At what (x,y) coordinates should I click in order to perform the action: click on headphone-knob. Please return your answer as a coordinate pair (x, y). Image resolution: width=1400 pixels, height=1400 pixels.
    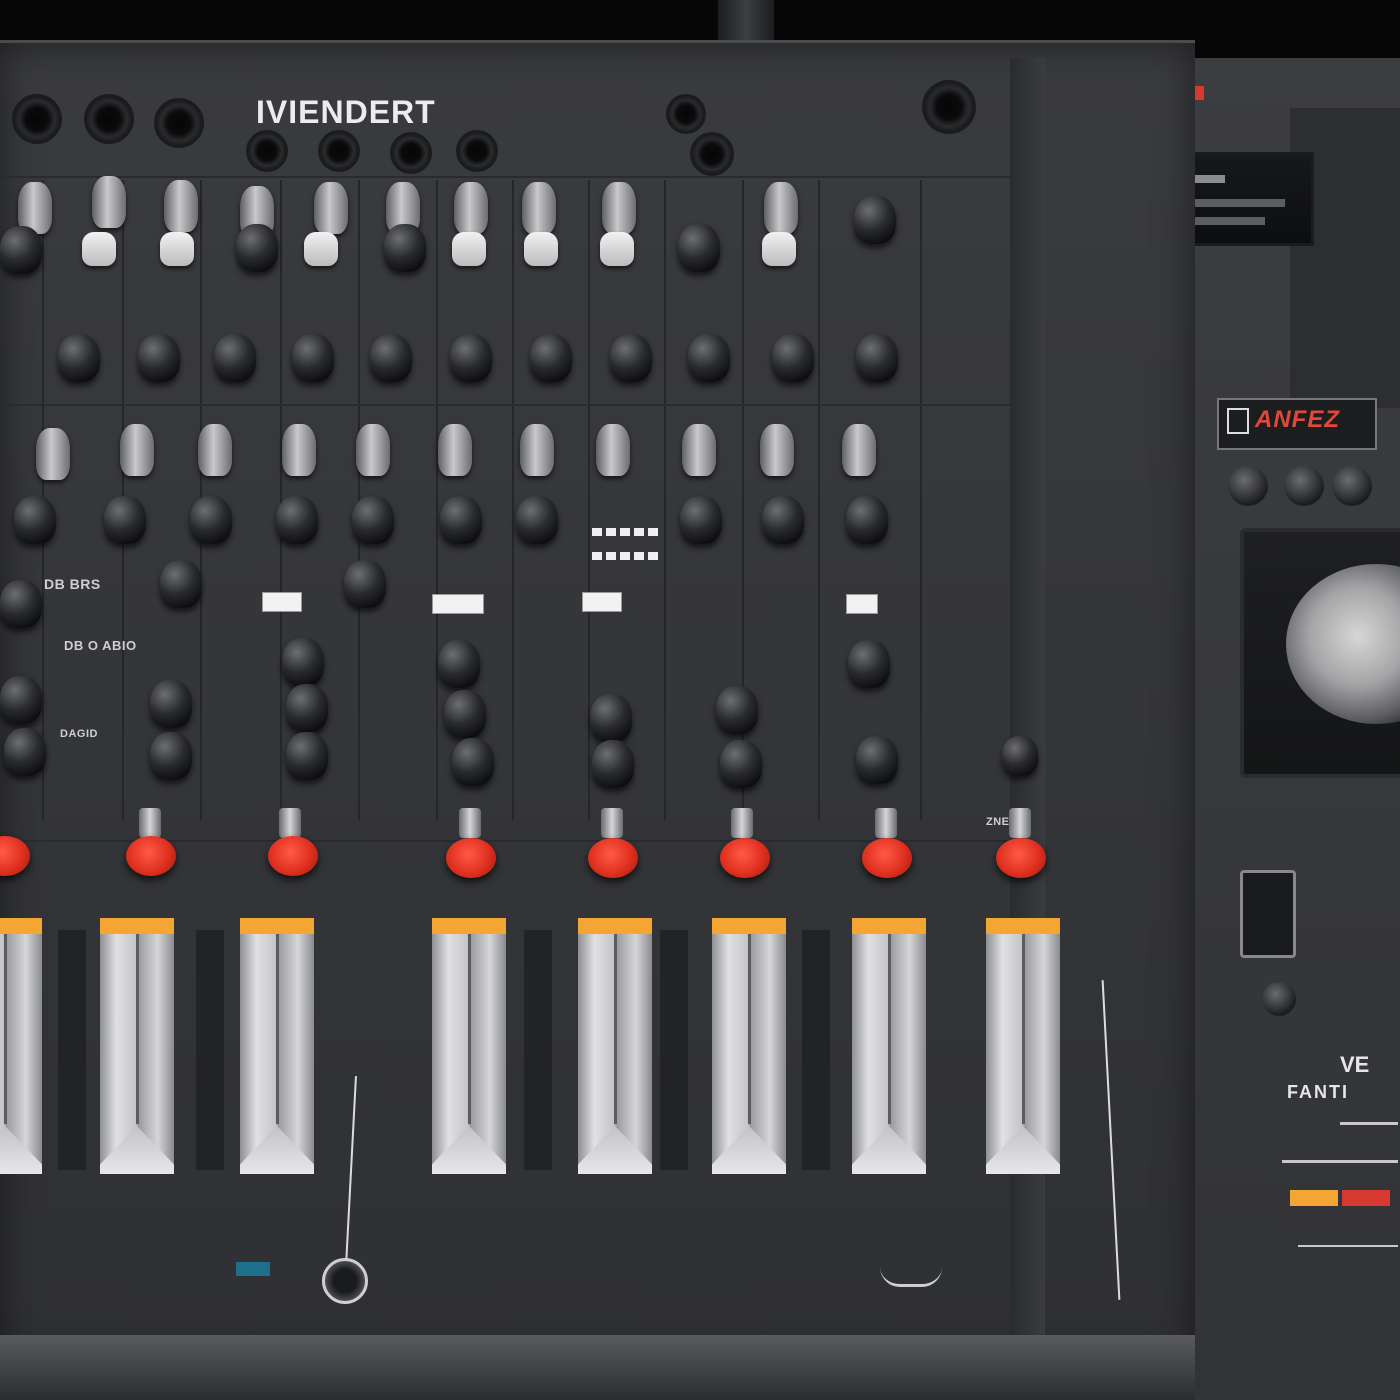
    Looking at the image, I should click on (345, 1281).